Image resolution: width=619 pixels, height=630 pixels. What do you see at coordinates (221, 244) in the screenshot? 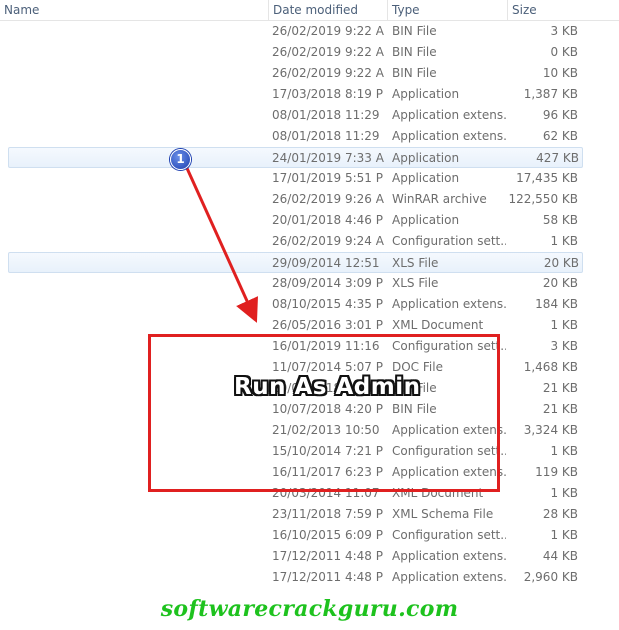
I see `pointer-arrow` at bounding box center [221, 244].